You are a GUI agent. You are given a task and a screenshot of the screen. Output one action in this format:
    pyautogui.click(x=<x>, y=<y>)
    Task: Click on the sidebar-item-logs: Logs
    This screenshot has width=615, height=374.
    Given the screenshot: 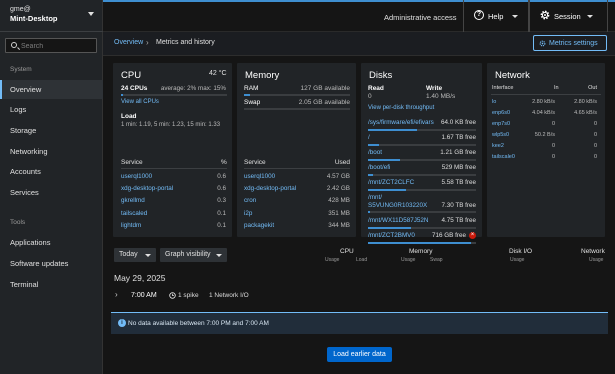 What is the action you would take?
    pyautogui.click(x=51, y=109)
    